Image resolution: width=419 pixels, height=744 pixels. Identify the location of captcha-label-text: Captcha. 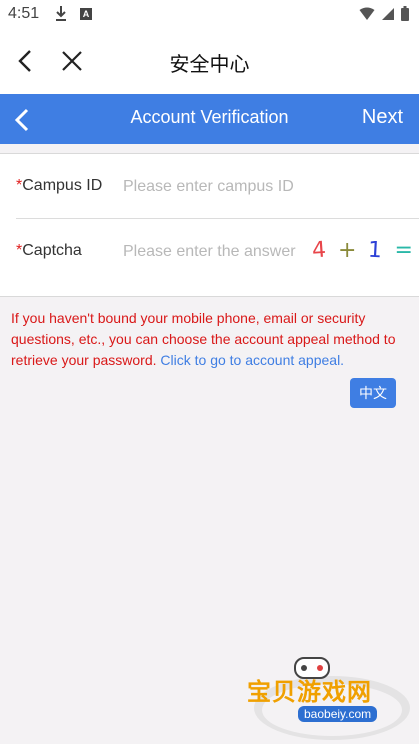
(52, 250).